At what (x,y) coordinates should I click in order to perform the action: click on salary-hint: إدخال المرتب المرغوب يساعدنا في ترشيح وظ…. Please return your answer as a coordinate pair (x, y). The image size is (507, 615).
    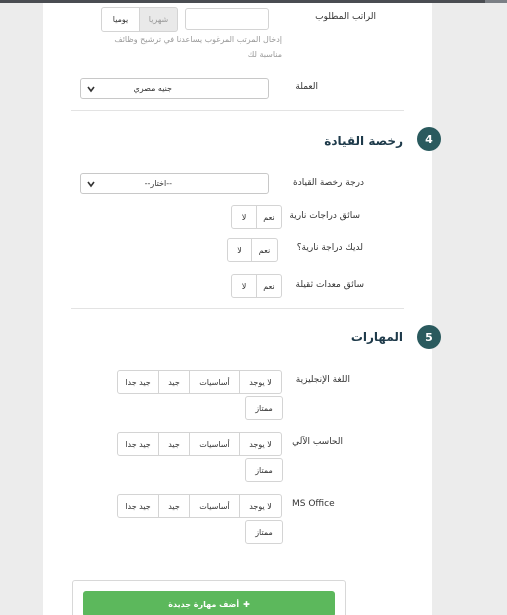
    Looking at the image, I should click on (191, 47).